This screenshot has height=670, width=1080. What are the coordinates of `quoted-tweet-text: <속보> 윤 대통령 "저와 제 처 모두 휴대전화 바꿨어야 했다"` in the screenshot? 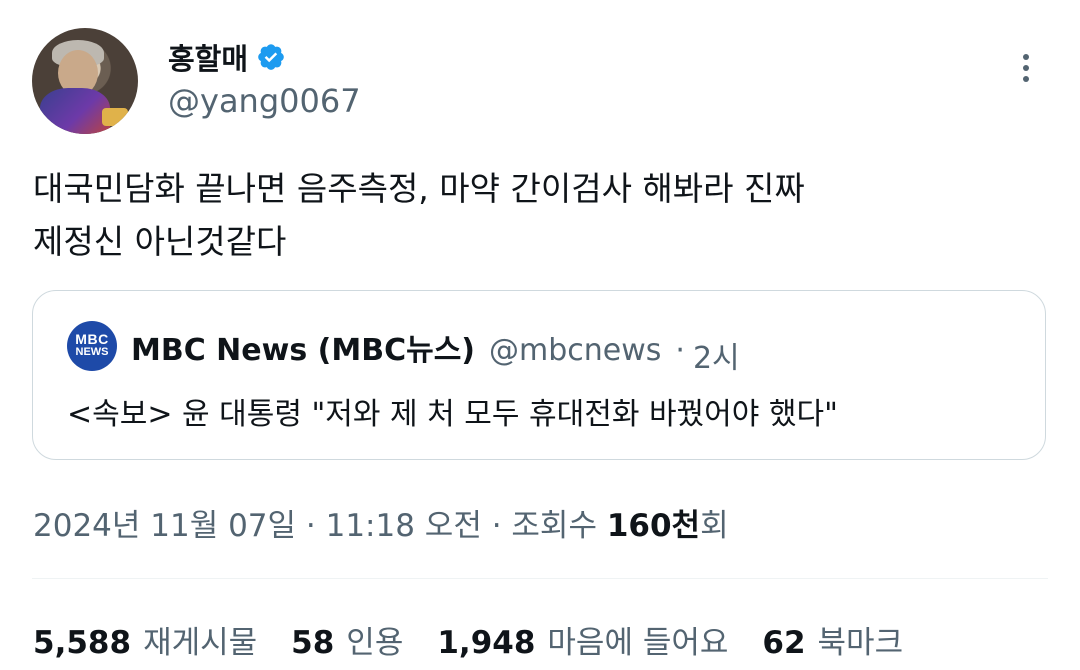 It's located at (452, 414).